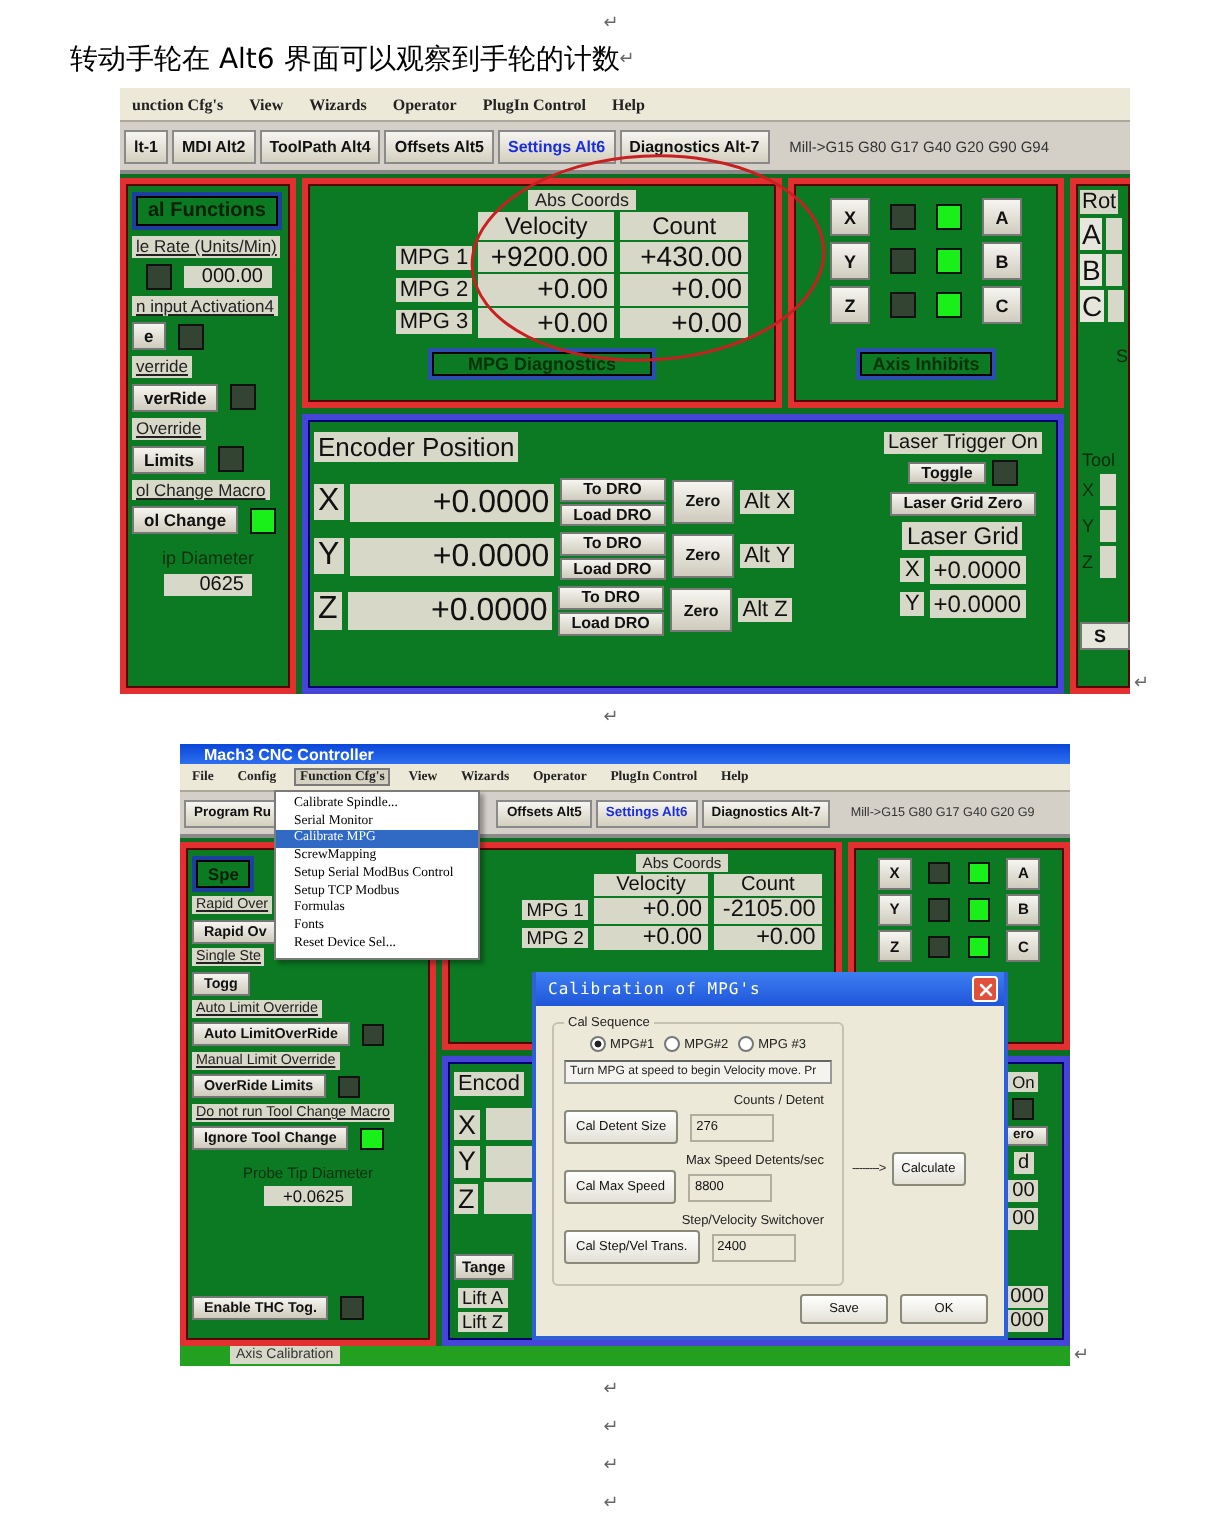 The width and height of the screenshot is (1222, 1522). I want to click on axis-button: X, so click(850, 217).